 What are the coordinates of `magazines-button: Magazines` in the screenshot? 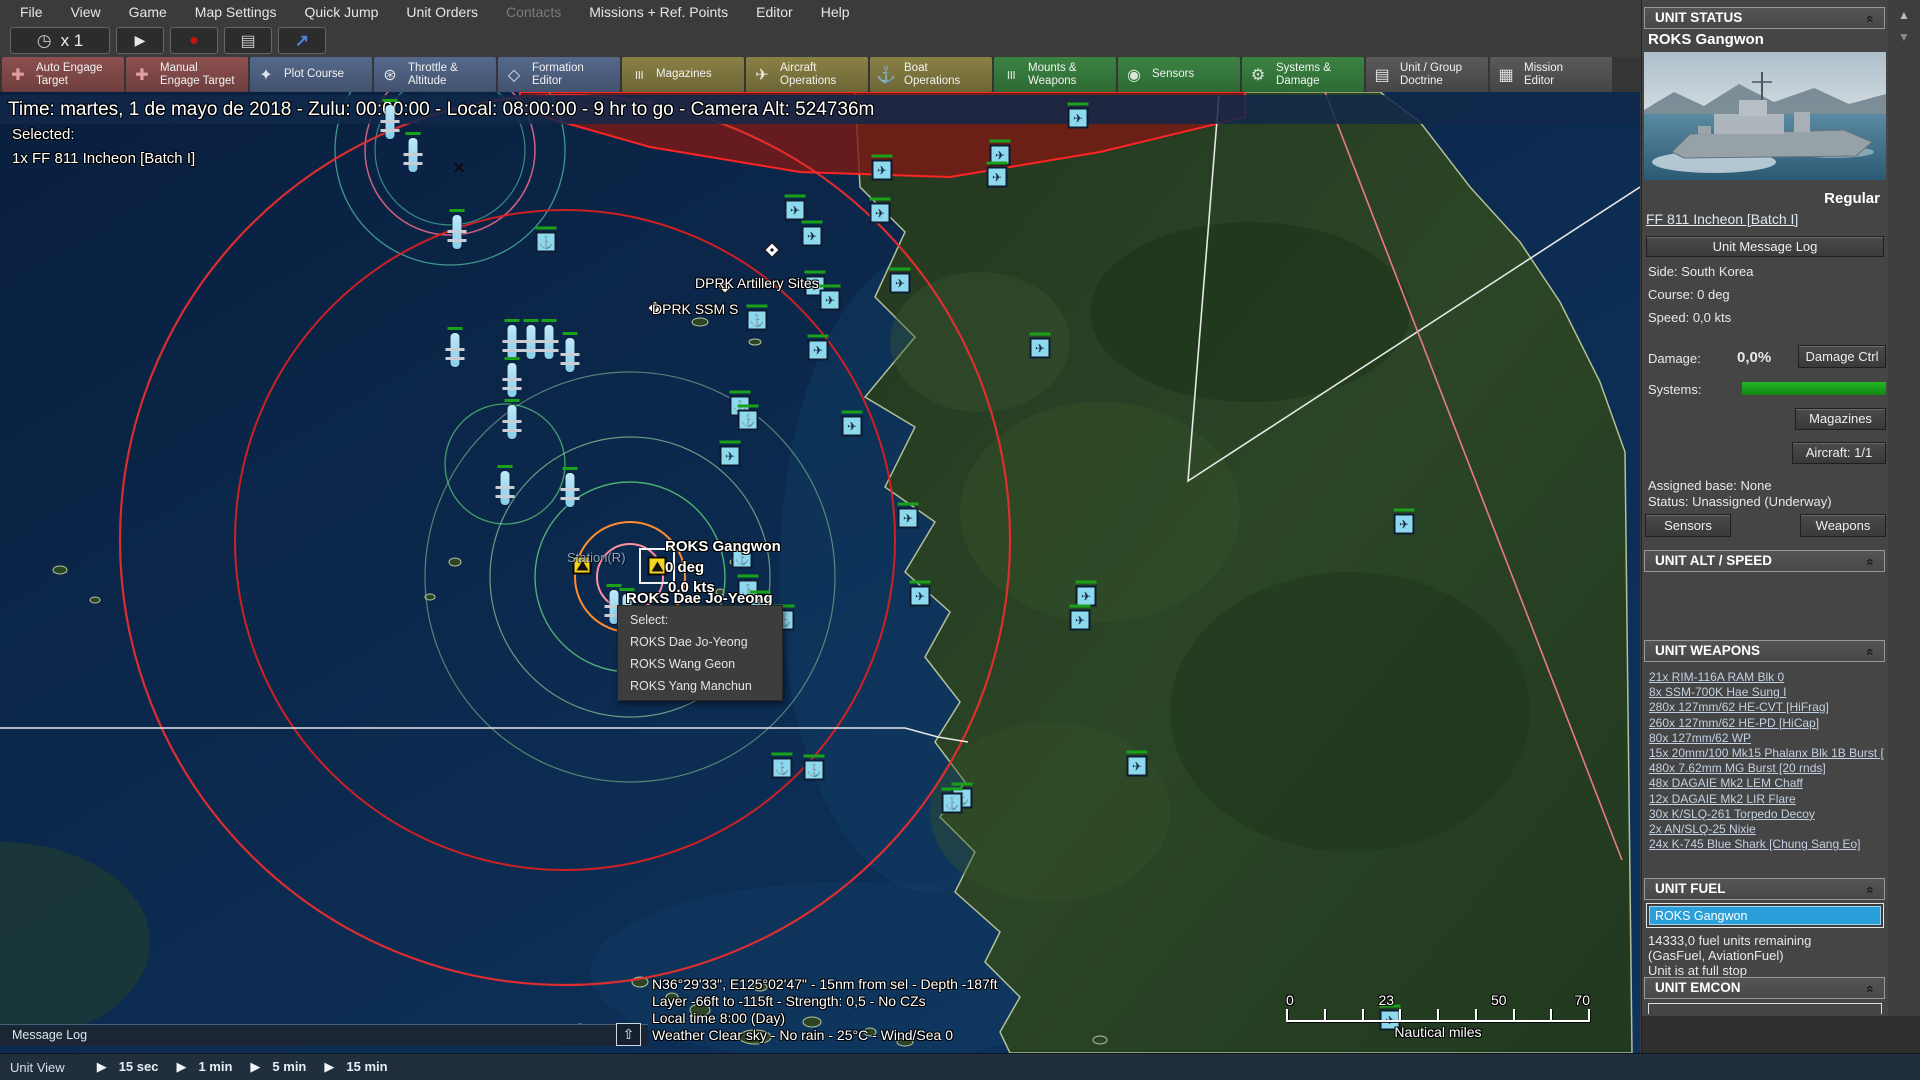 It's located at (1840, 419).